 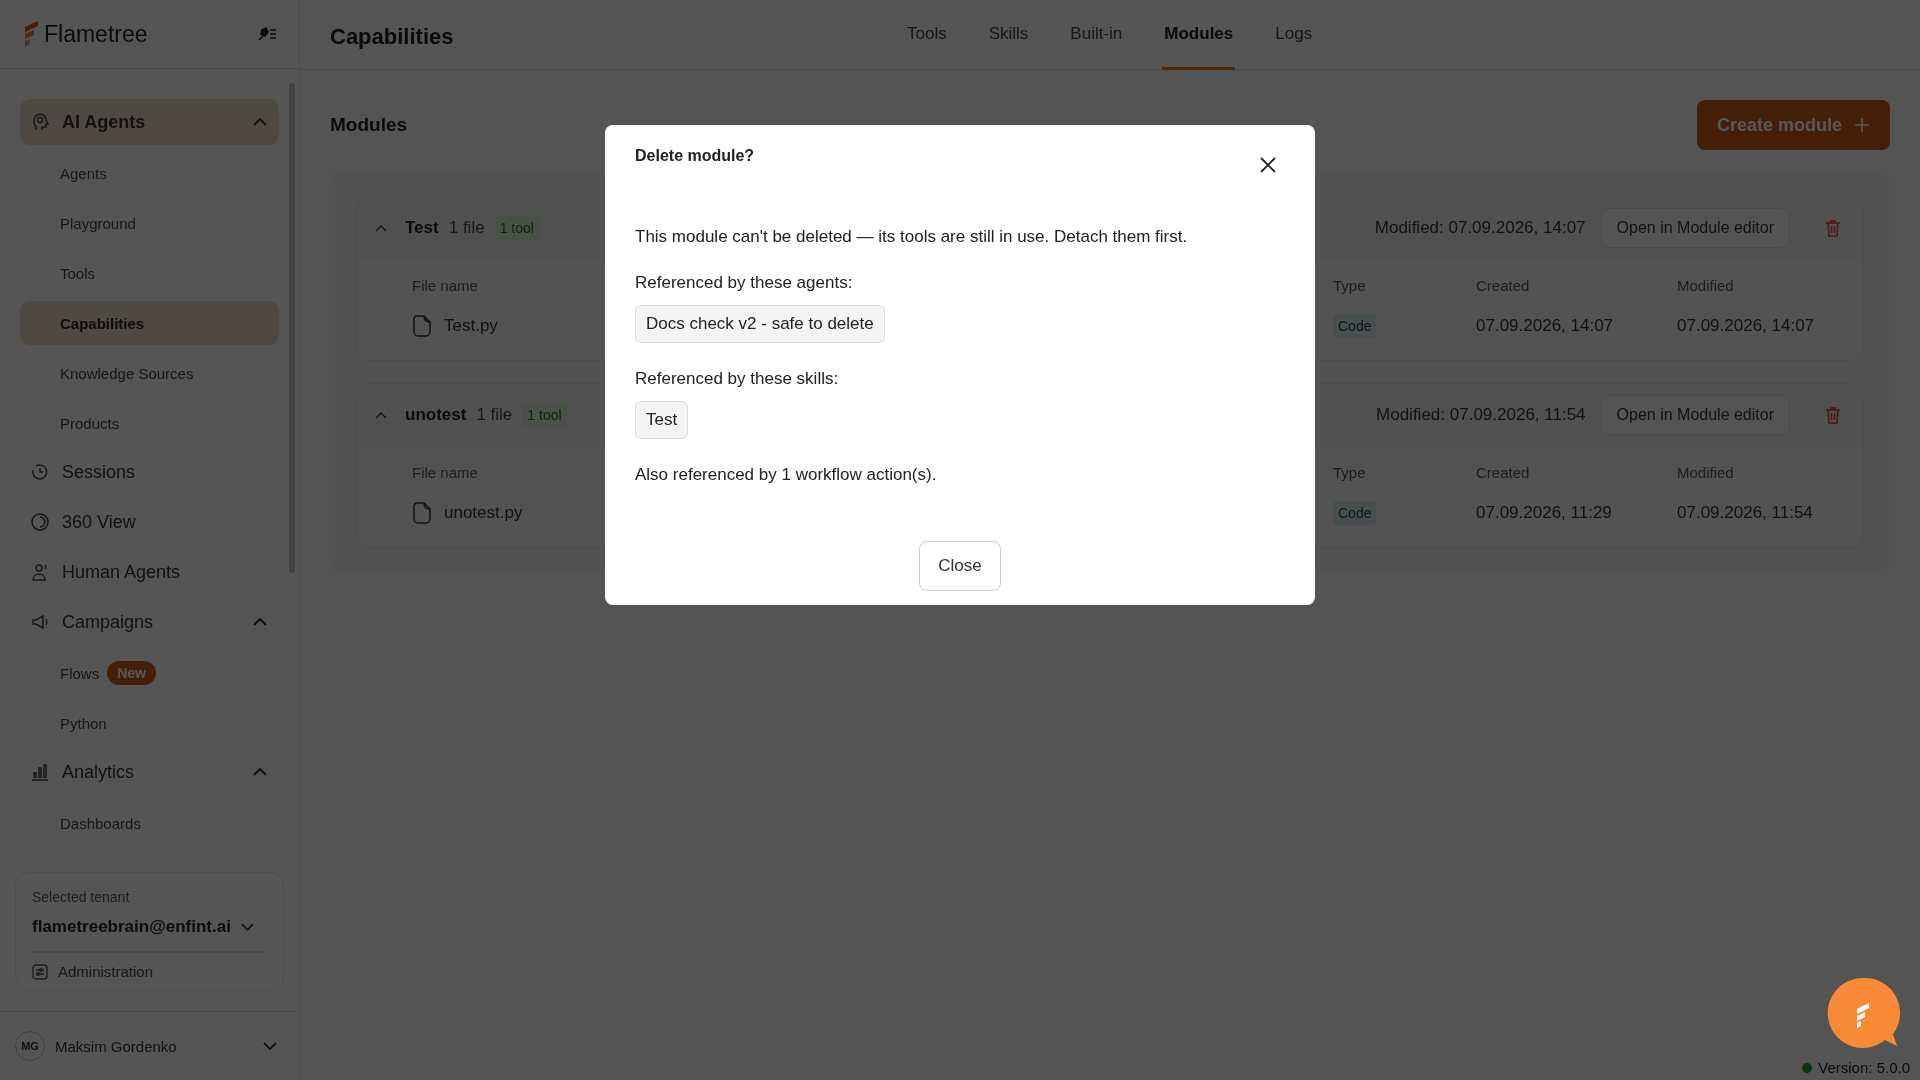 I want to click on administration-link: Administration, so click(x=149, y=966).